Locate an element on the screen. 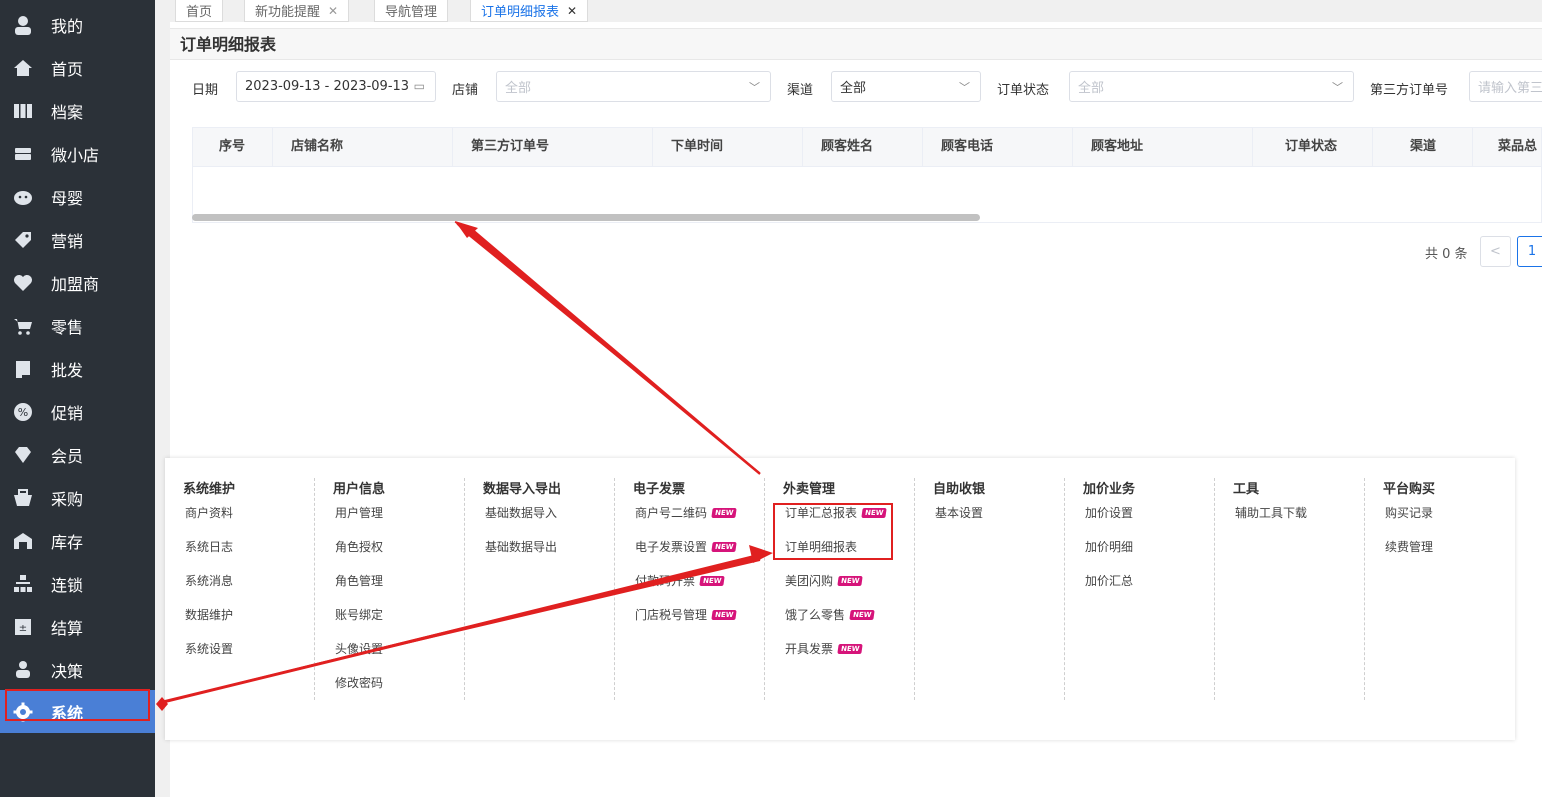 Image resolution: width=1542 pixels, height=797 pixels. annotation-arrow-head is located at coordinates (761, 554).